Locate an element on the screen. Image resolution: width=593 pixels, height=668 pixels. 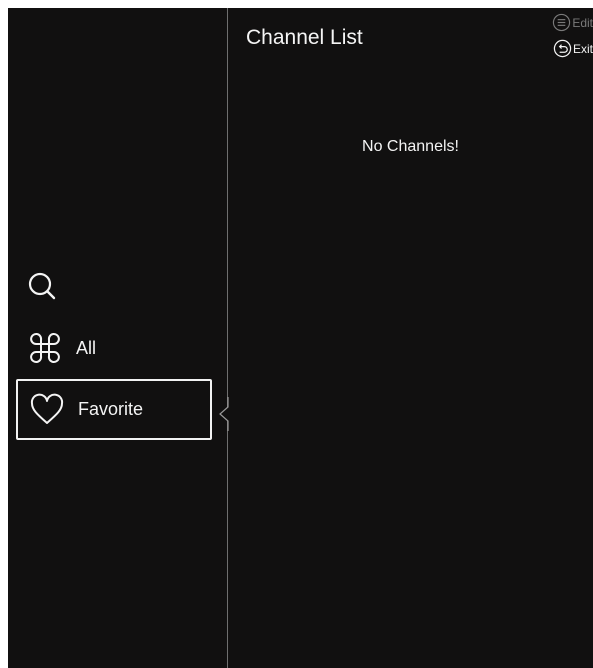
edit-hint: Edit is located at coordinates (572, 22).